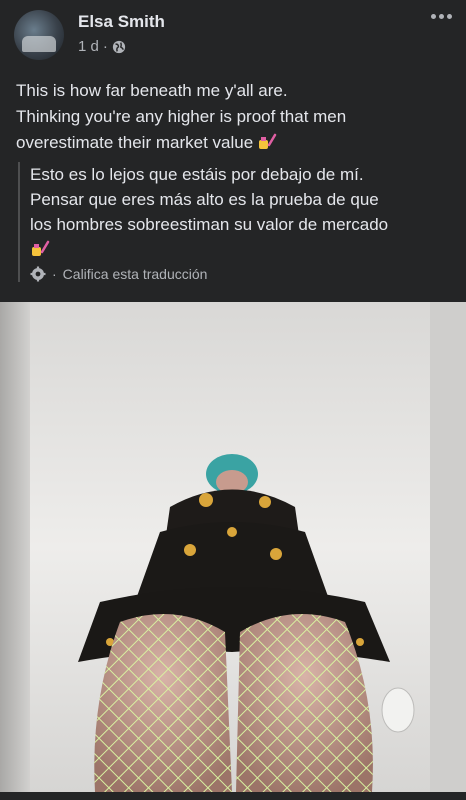 This screenshot has width=466, height=800. Describe the element at coordinates (39, 35) in the screenshot. I see `avatar` at that location.